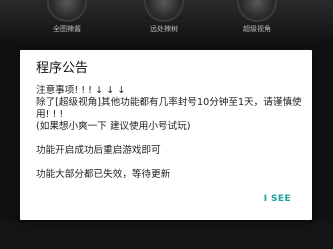  I want to click on notice-heading: 注意事项! ! ! ↓ ↓ ↓, so click(81, 90).